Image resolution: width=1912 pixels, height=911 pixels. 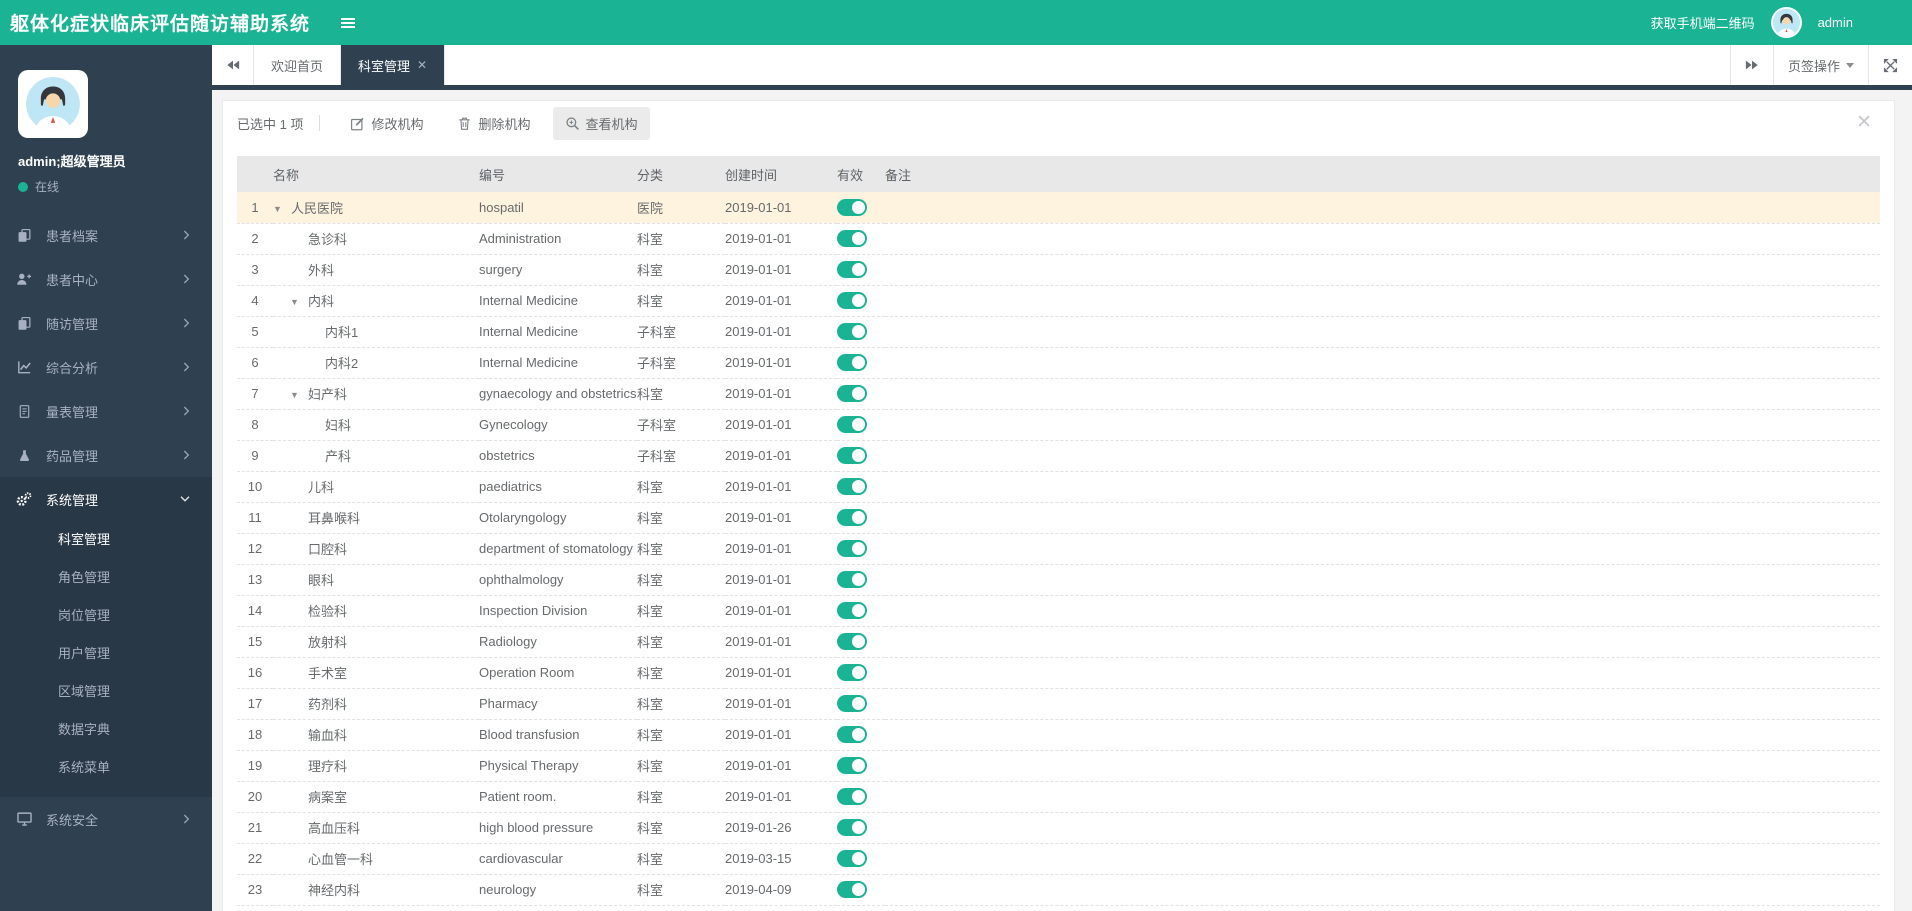 I want to click on table-row: 6 ▼内科2 Internal Medicine 子科室 2019-01-01, so click(x=1058, y=363).